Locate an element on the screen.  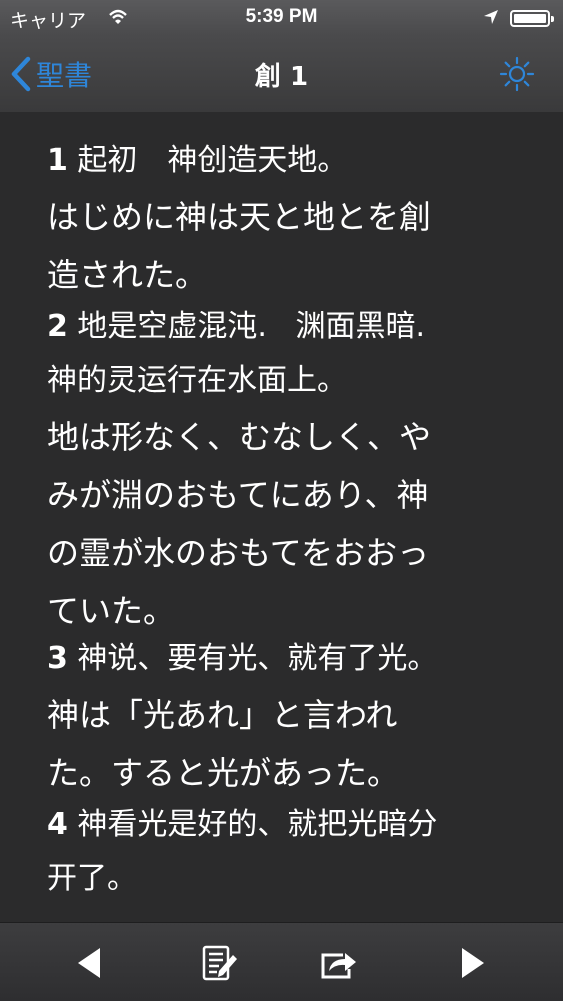
verse-zh-line: 神说、要有光、就有了光。 is located at coordinates (252, 658).